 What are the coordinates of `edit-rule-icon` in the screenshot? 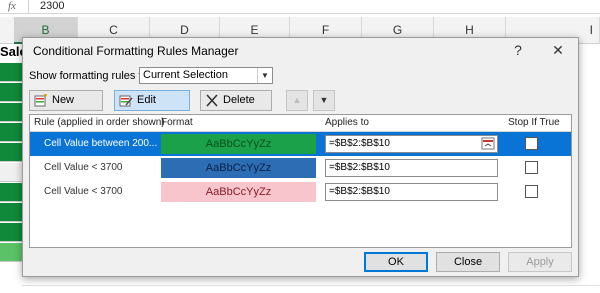 It's located at (126, 101).